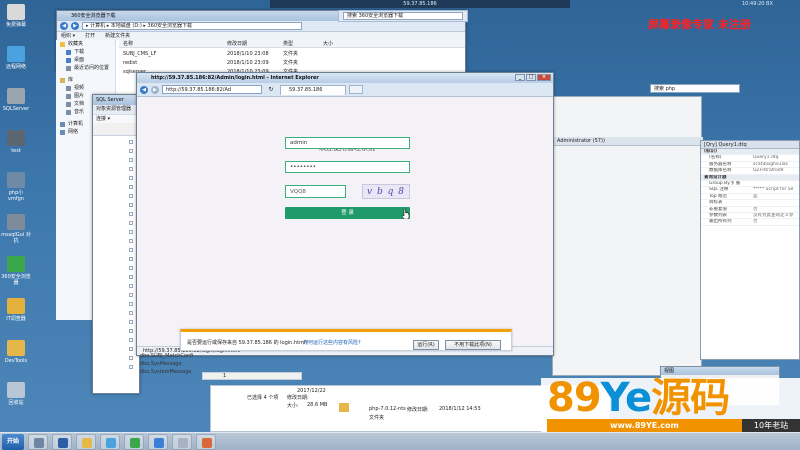  What do you see at coordinates (628, 141) in the screenshot?
I see `sql-query-tab: Administrator (57))` at bounding box center [628, 141].